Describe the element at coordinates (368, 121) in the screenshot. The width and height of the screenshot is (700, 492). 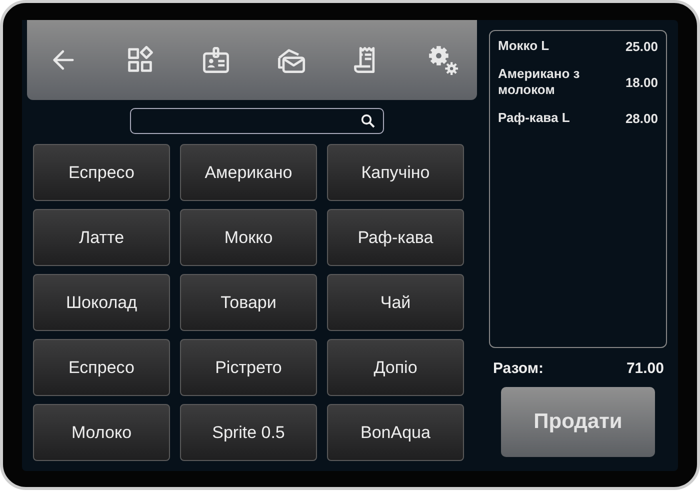
I see `search-icon` at that location.